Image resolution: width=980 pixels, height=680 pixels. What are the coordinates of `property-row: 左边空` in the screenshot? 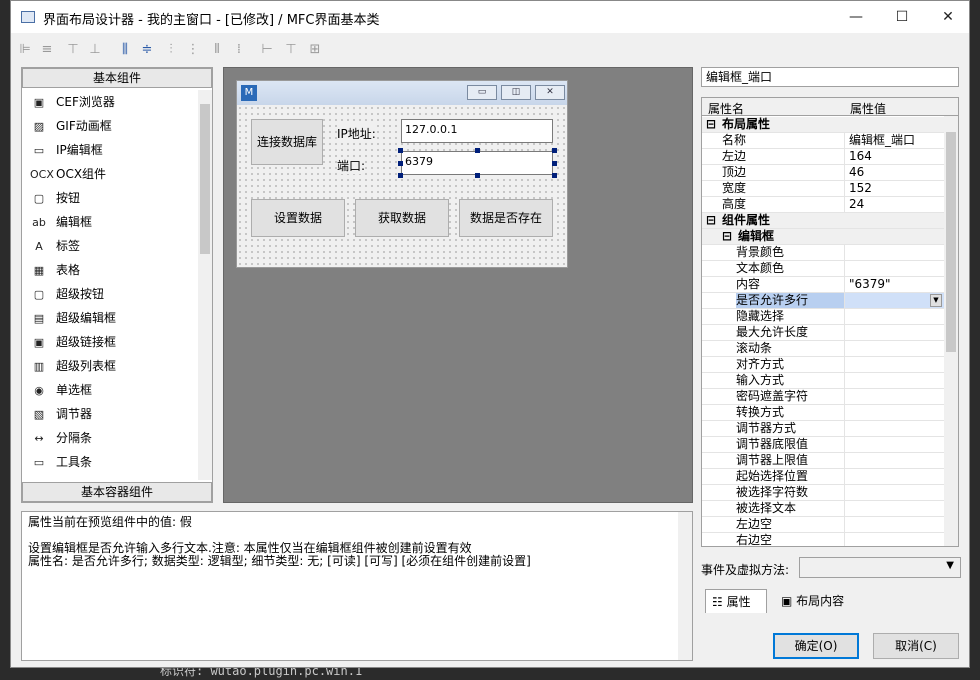 It's located at (823, 525).